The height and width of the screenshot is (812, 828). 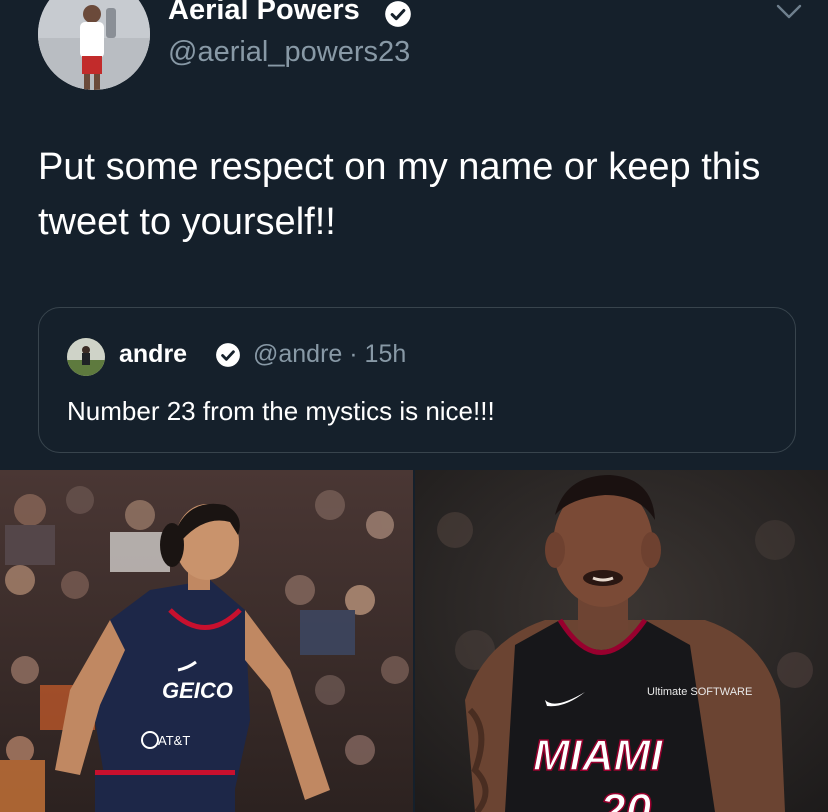 What do you see at coordinates (699, 692) in the screenshot?
I see `jersey-sponsor-text: Ultimate SOFTWARE` at bounding box center [699, 692].